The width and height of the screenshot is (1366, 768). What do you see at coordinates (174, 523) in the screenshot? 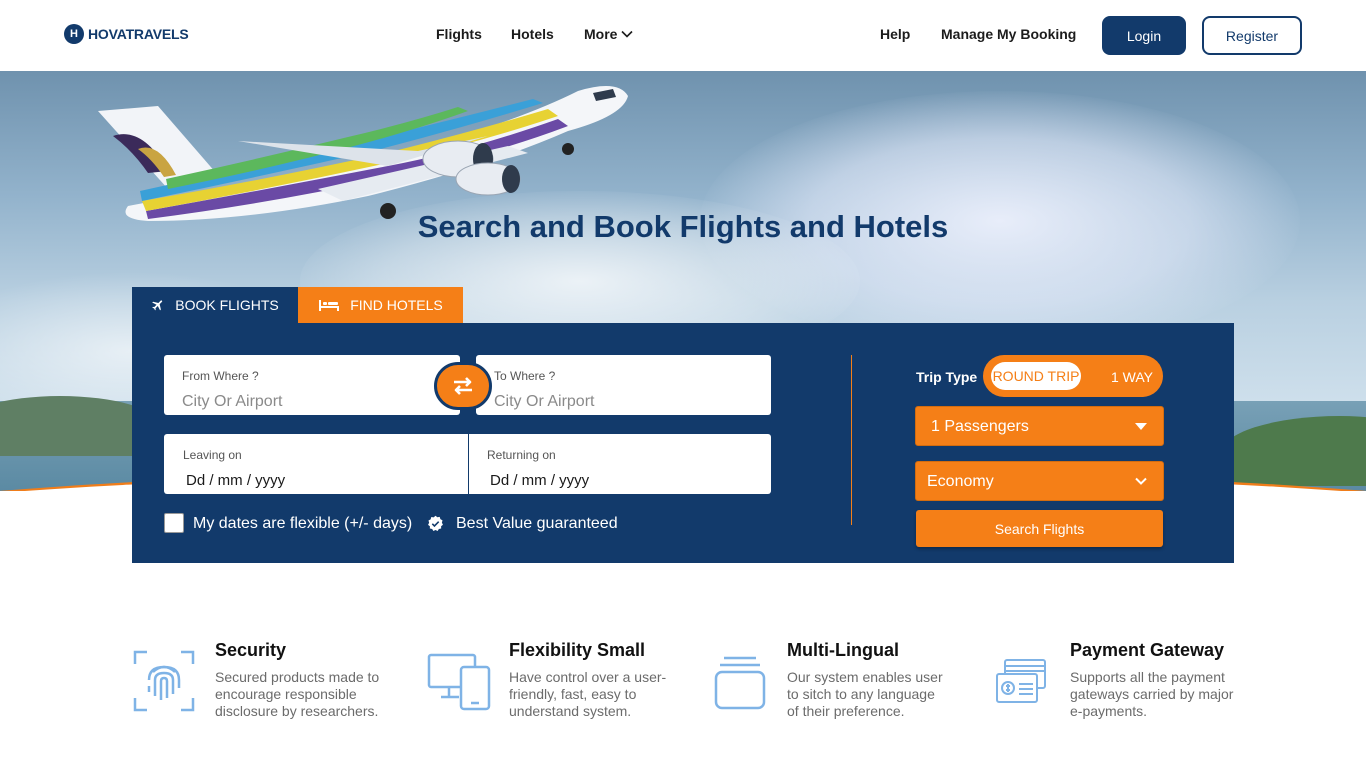
I see `flexible-dates-checkbox` at bounding box center [174, 523].